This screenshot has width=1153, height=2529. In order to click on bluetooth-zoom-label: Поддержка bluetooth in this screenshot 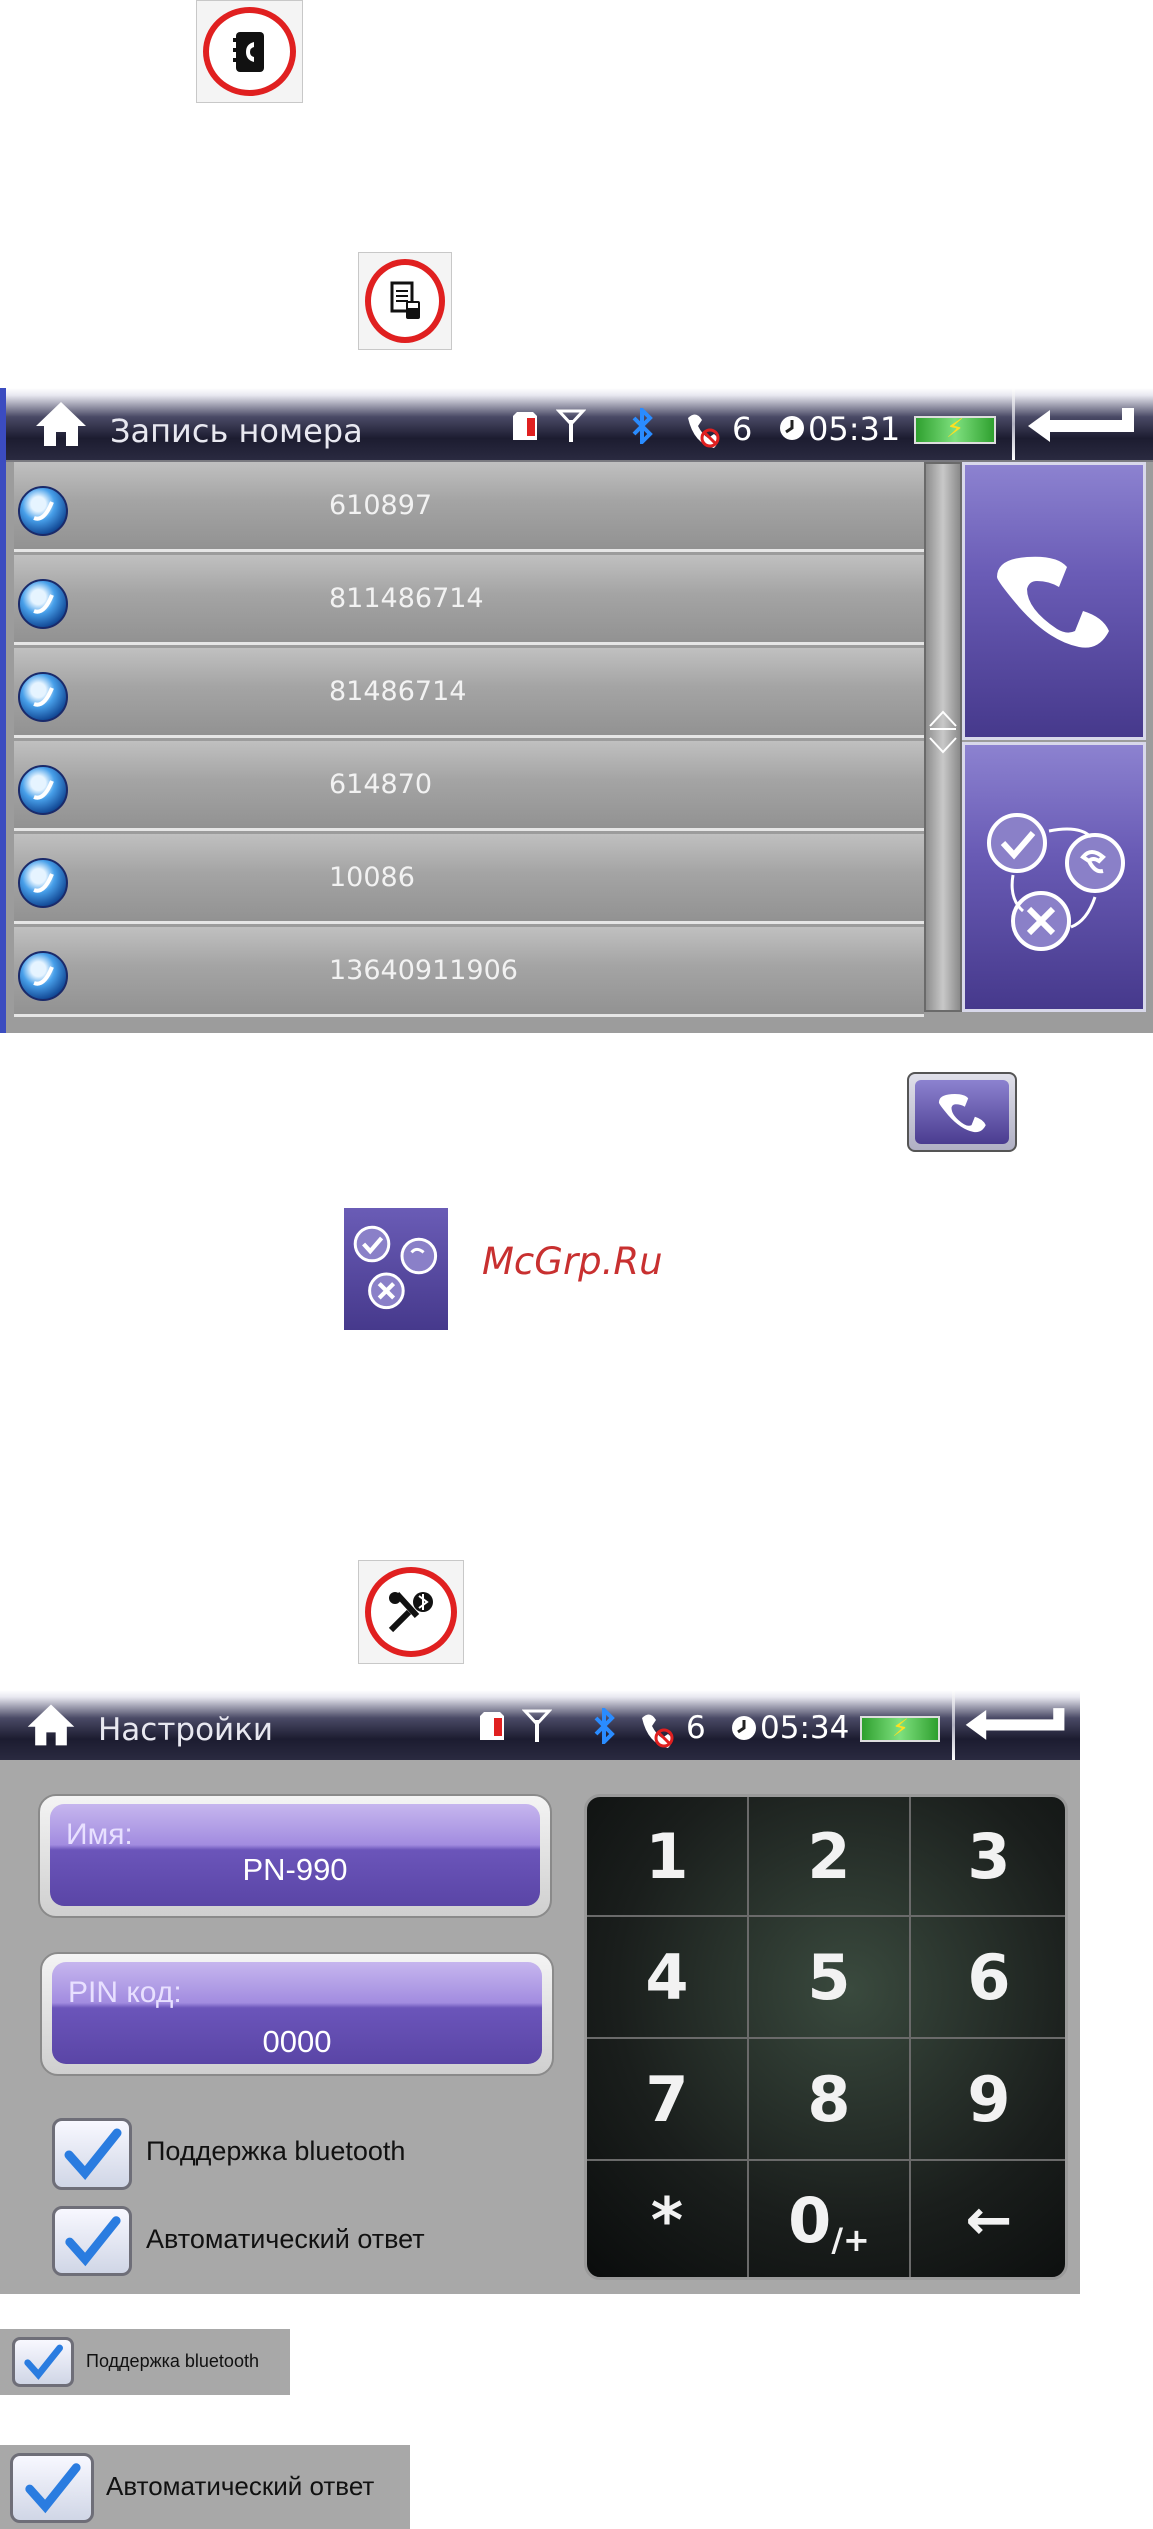, I will do `click(172, 2361)`.